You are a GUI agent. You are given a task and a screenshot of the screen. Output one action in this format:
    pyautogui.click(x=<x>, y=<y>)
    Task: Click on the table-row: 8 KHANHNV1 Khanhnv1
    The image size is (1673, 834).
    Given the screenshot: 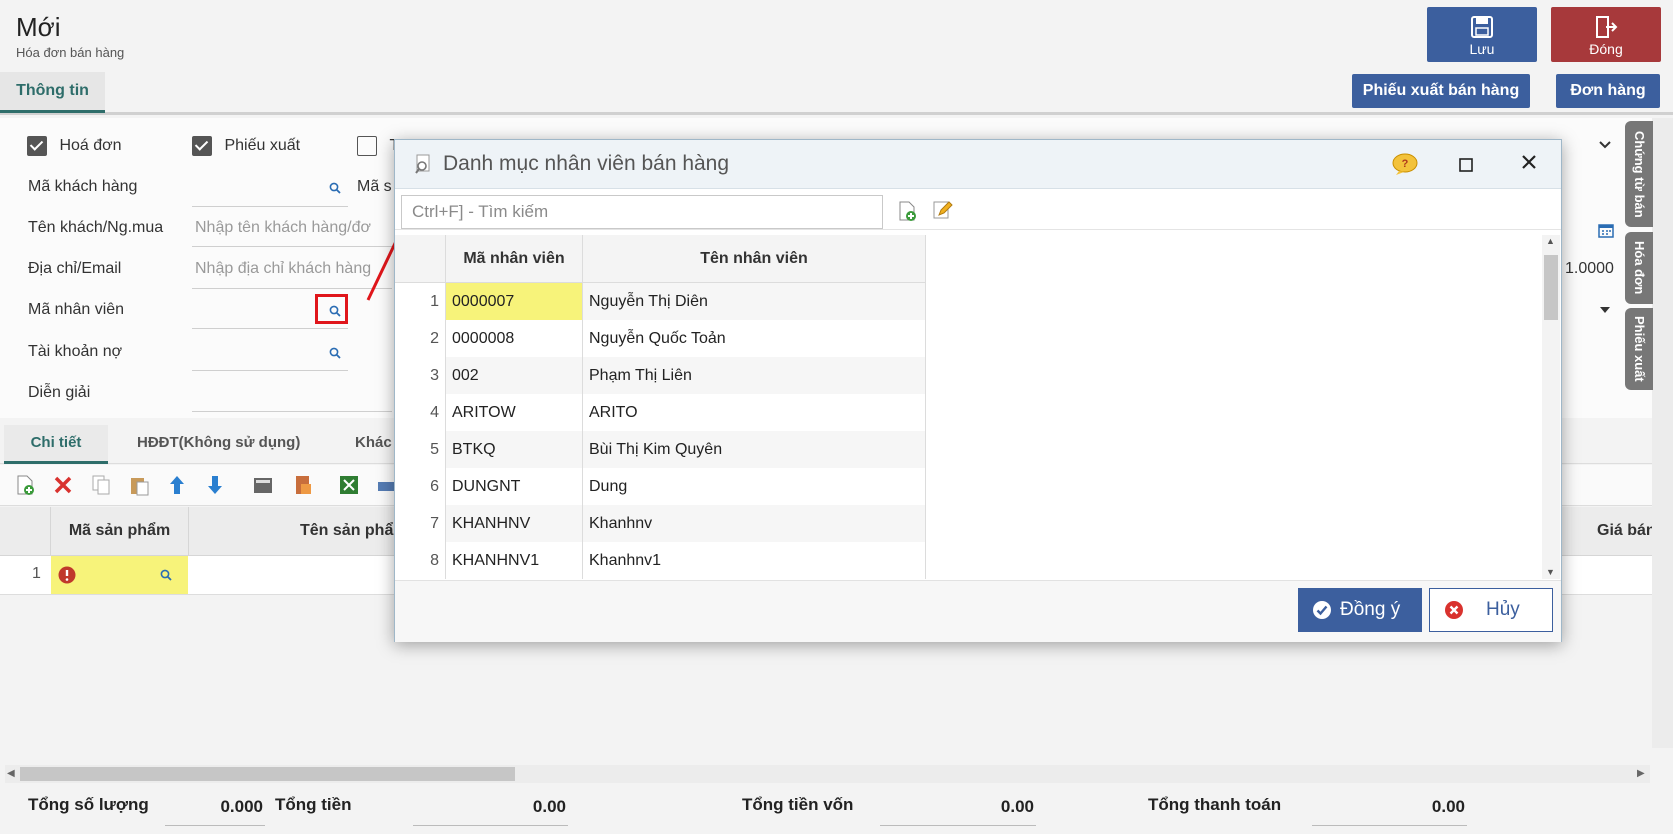 What is the action you would take?
    pyautogui.click(x=660, y=560)
    